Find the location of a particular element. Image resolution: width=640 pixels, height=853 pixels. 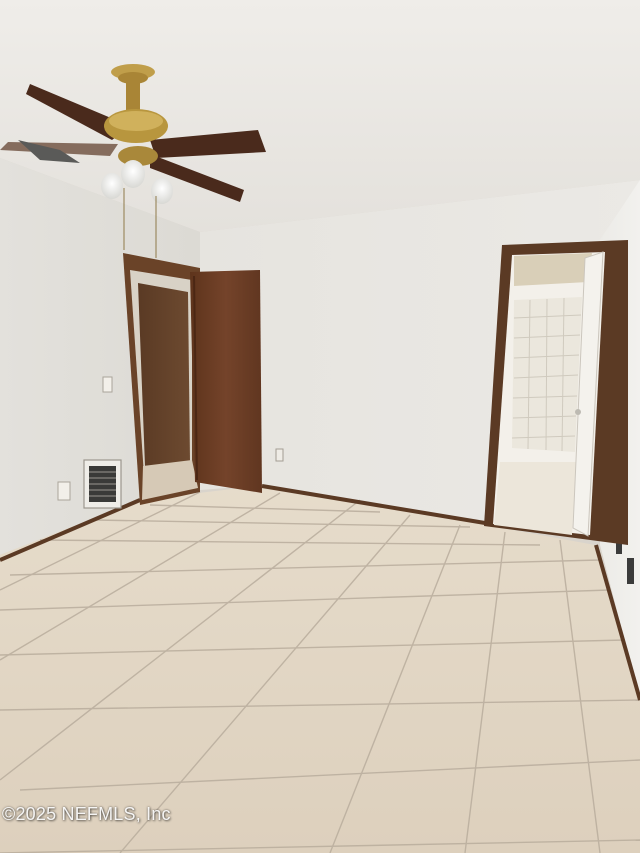

watermark: ©2025 NEFMLS, Inc is located at coordinates (86, 814).